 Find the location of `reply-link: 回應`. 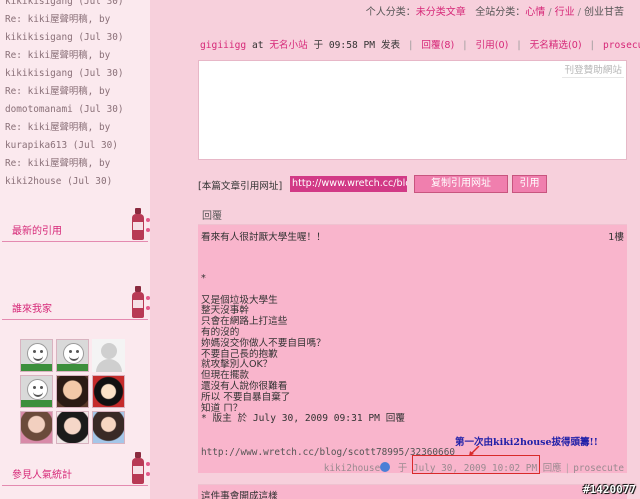

reply-link: 回應 is located at coordinates (552, 468).